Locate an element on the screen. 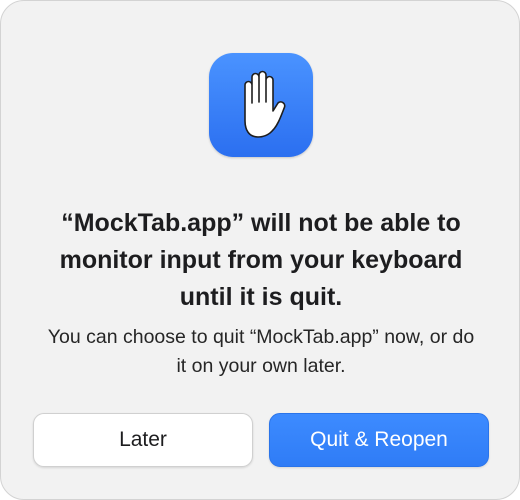 The image size is (520, 500). privacy-app-icon is located at coordinates (261, 105).